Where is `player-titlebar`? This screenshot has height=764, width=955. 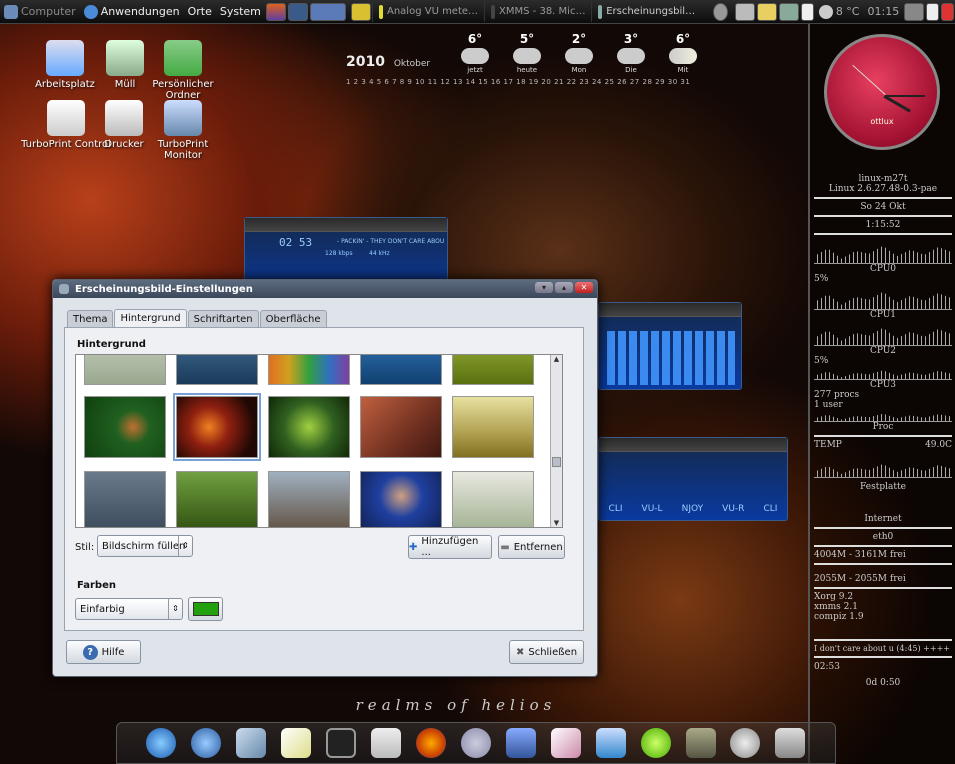
player-titlebar is located at coordinates (346, 225).